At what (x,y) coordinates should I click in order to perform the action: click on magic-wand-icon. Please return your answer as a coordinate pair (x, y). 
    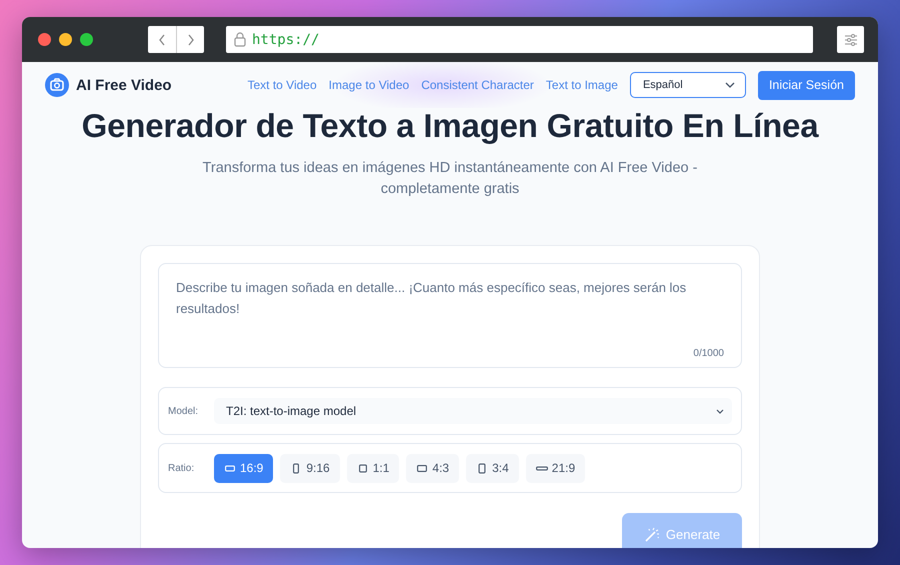
    Looking at the image, I should click on (651, 534).